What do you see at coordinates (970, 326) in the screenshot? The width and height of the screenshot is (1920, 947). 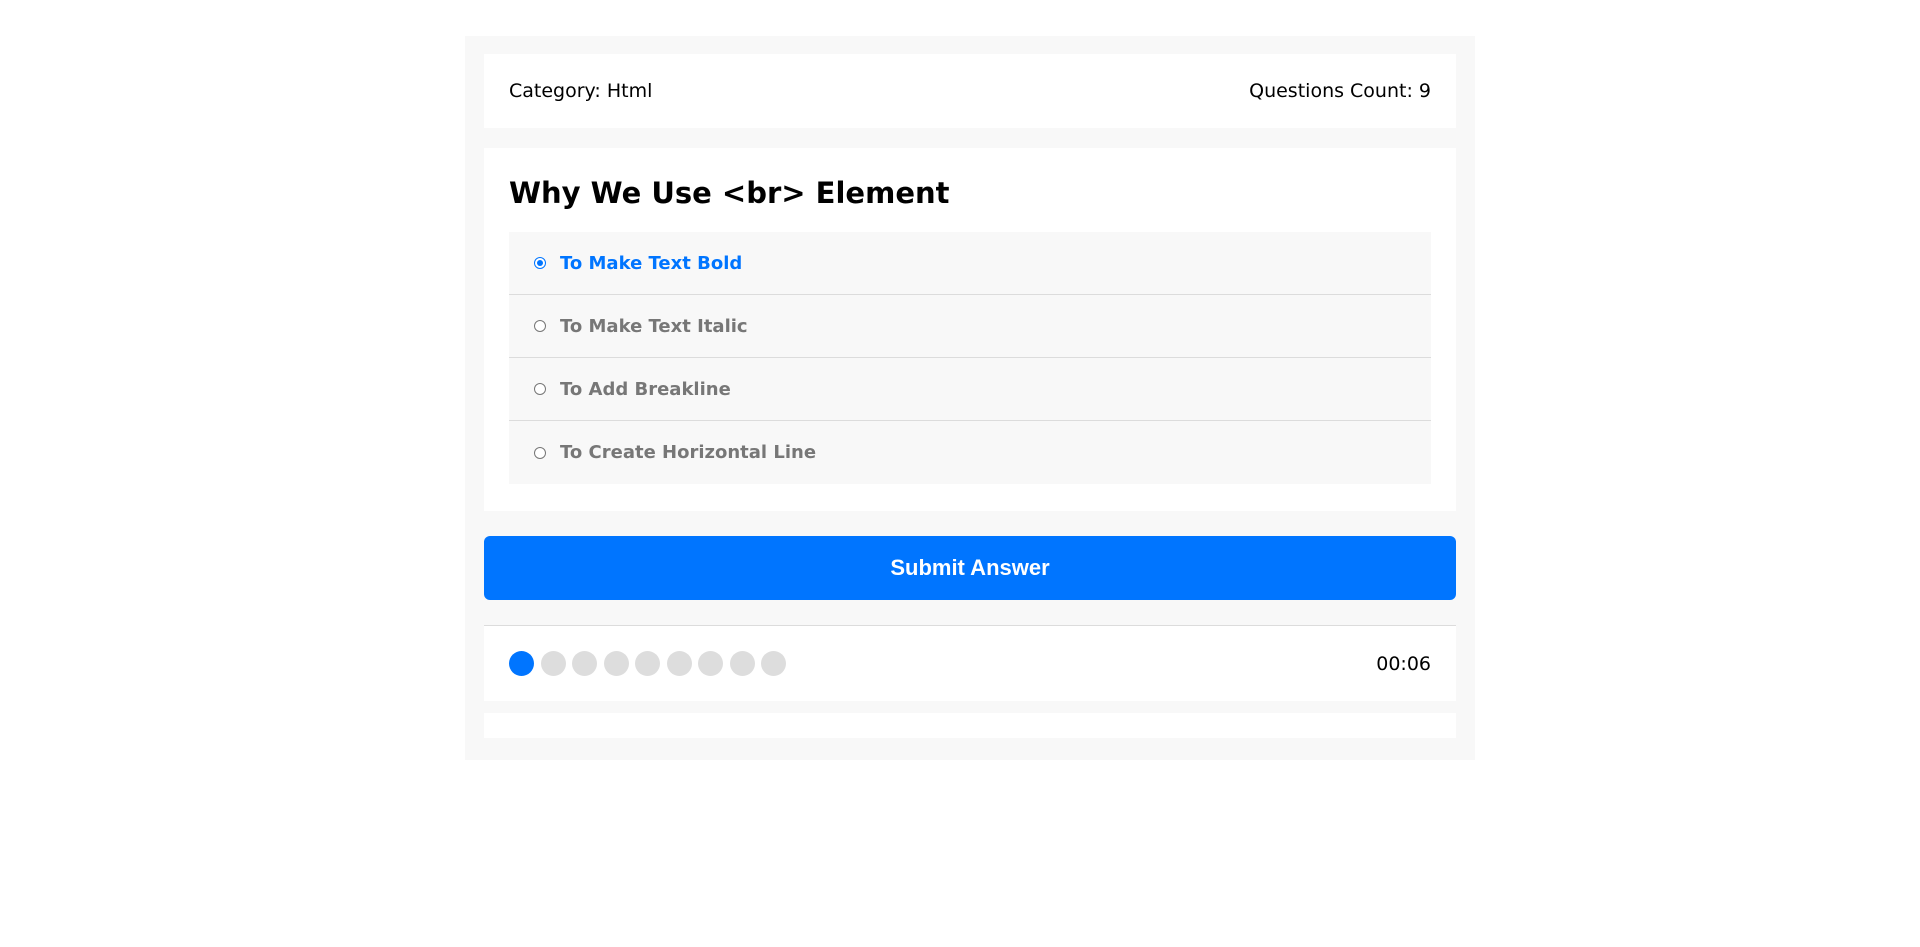 I see `answer-option-2: To Make Text Italic` at bounding box center [970, 326].